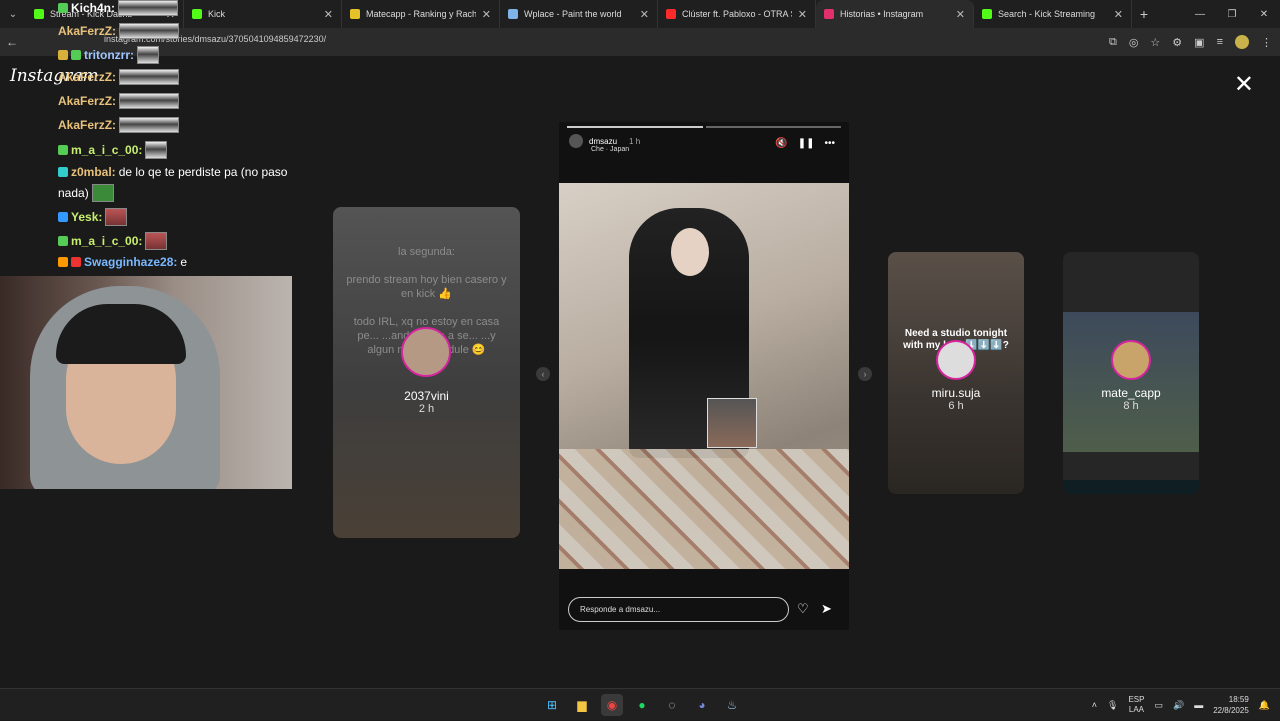  I want to click on story-photo, so click(704, 376).